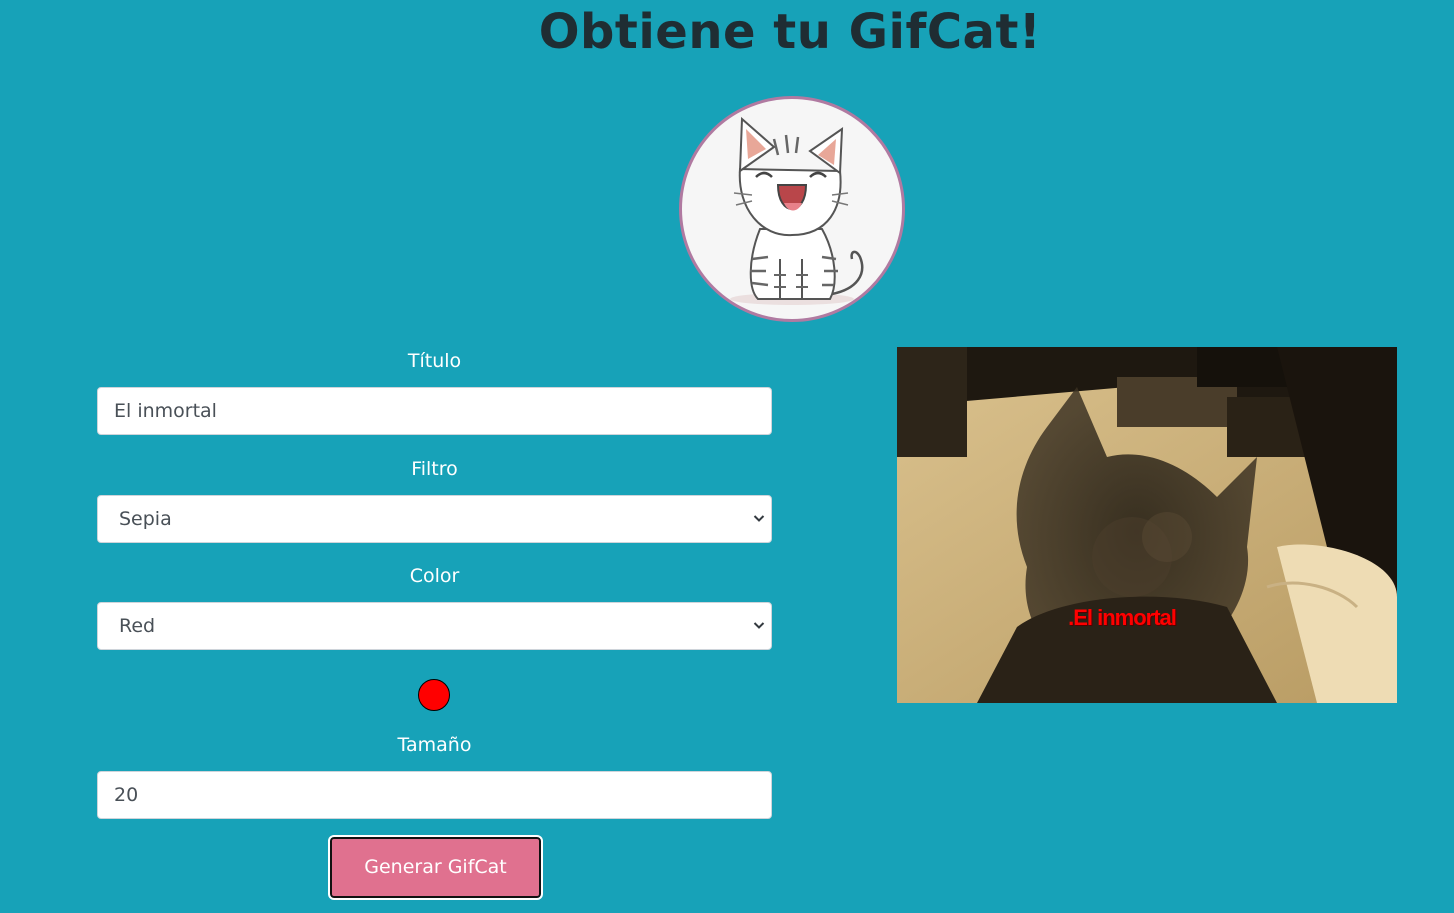 Image resolution: width=1454 pixels, height=913 pixels. I want to click on color-swatch, so click(434, 695).